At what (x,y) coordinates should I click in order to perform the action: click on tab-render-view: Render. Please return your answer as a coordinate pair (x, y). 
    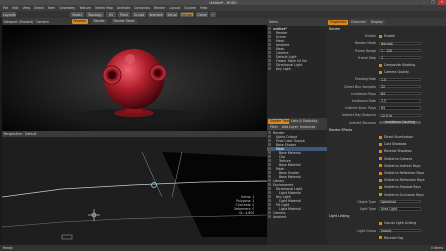
    Looking at the image, I should click on (99, 21).